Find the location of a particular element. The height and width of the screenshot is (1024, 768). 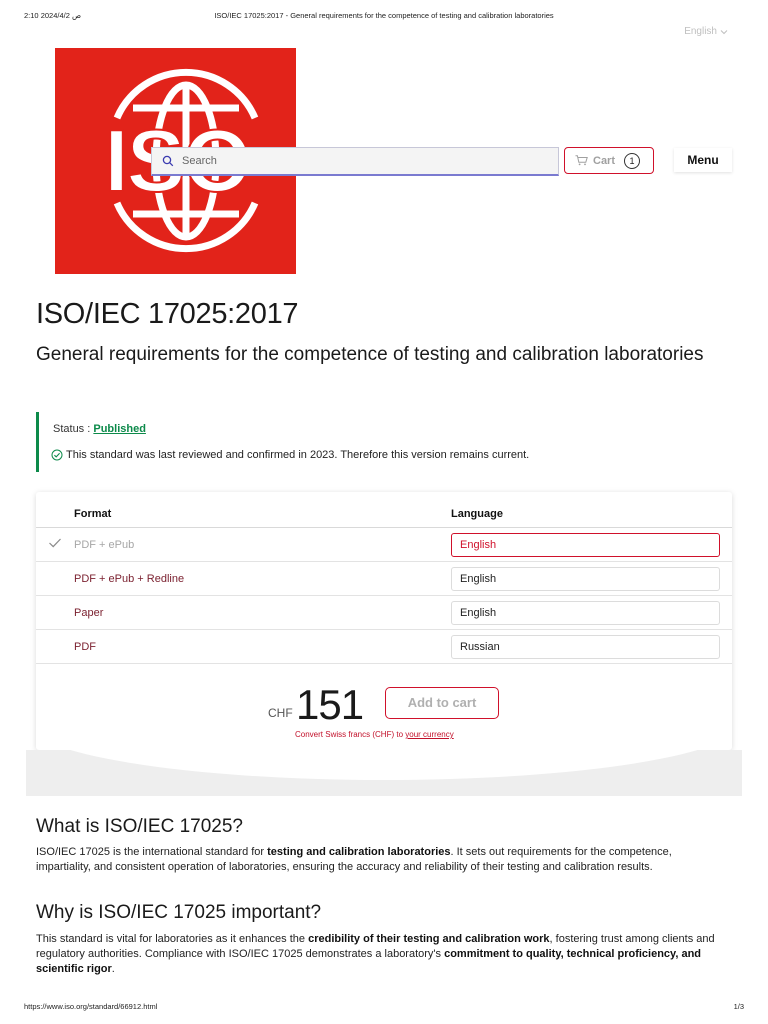

format-row-pdf-epub-redline: PDF + ePub + Redline English is located at coordinates (384, 579).